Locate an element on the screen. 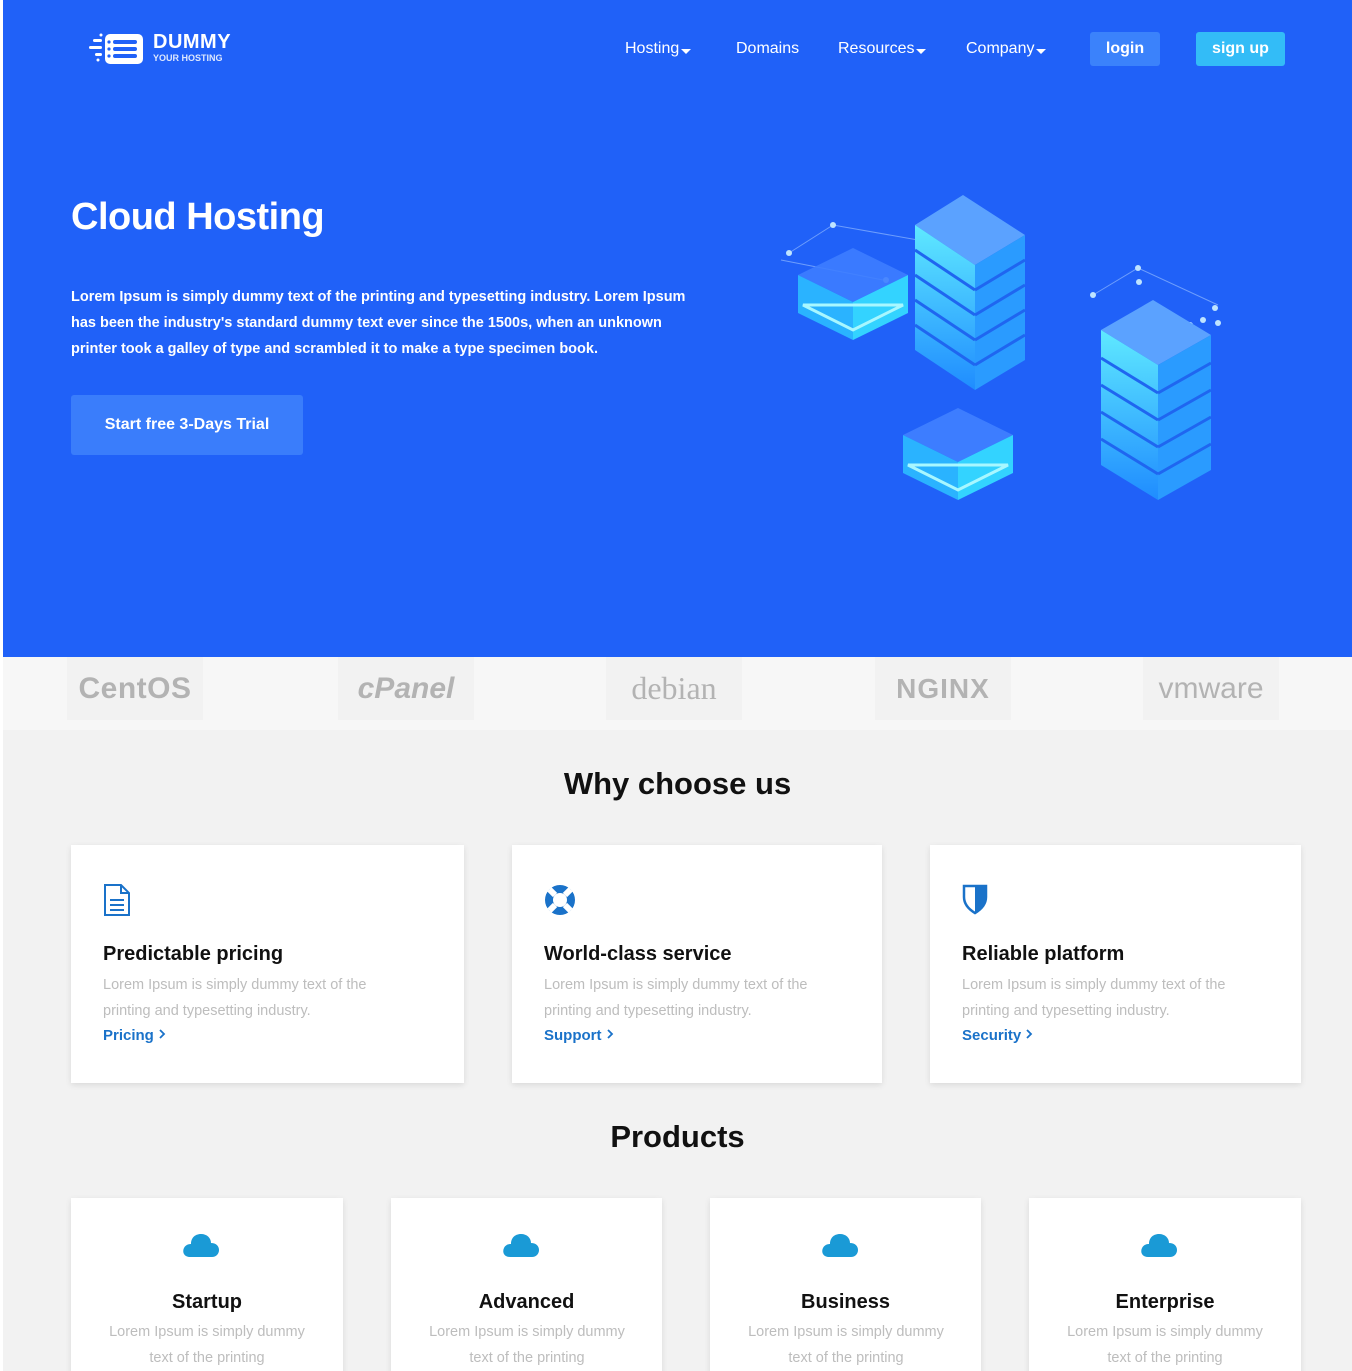  security-link: Security is located at coordinates (997, 1035).